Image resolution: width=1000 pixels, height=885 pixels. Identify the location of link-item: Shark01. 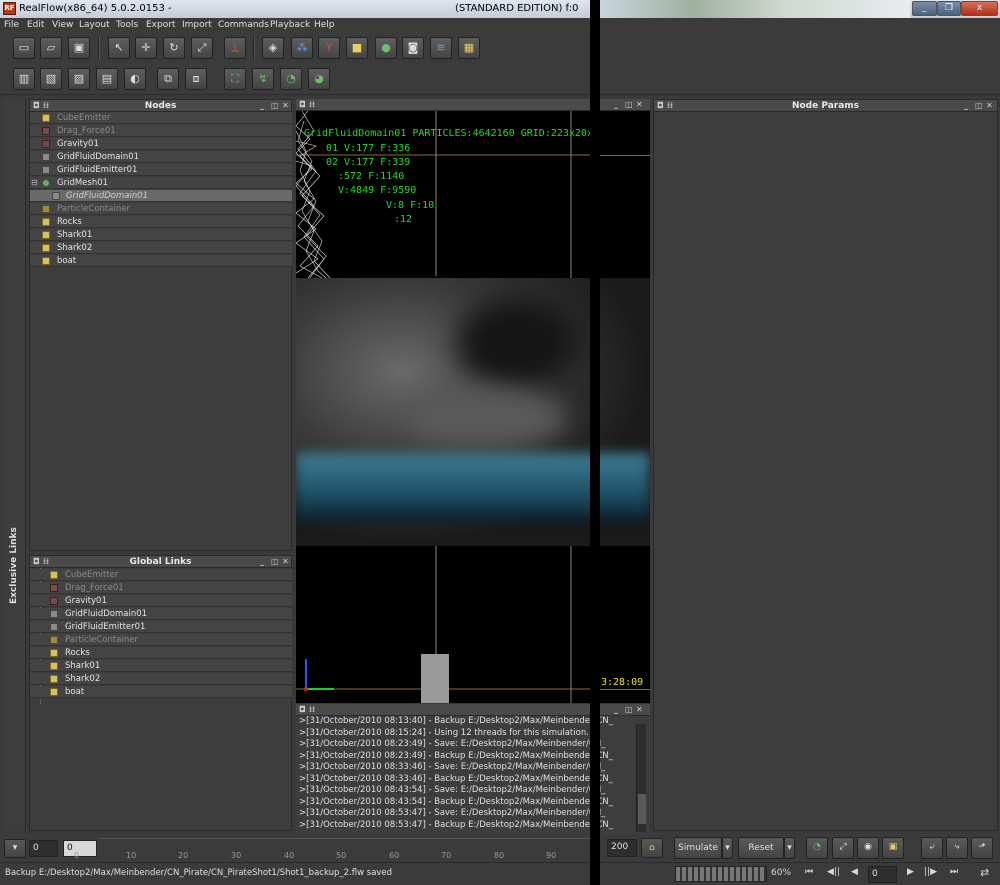
(161, 666).